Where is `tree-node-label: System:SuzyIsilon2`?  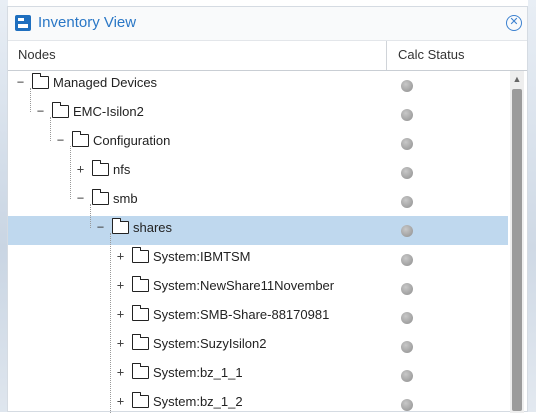
tree-node-label: System:SuzyIsilon2 is located at coordinates (209, 343).